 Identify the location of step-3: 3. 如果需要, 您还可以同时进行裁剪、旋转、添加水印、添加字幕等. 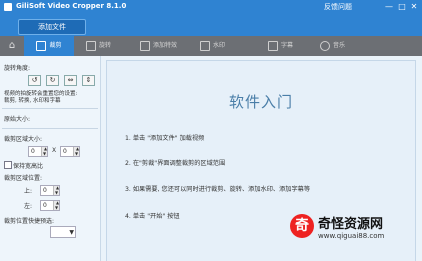
(218, 189).